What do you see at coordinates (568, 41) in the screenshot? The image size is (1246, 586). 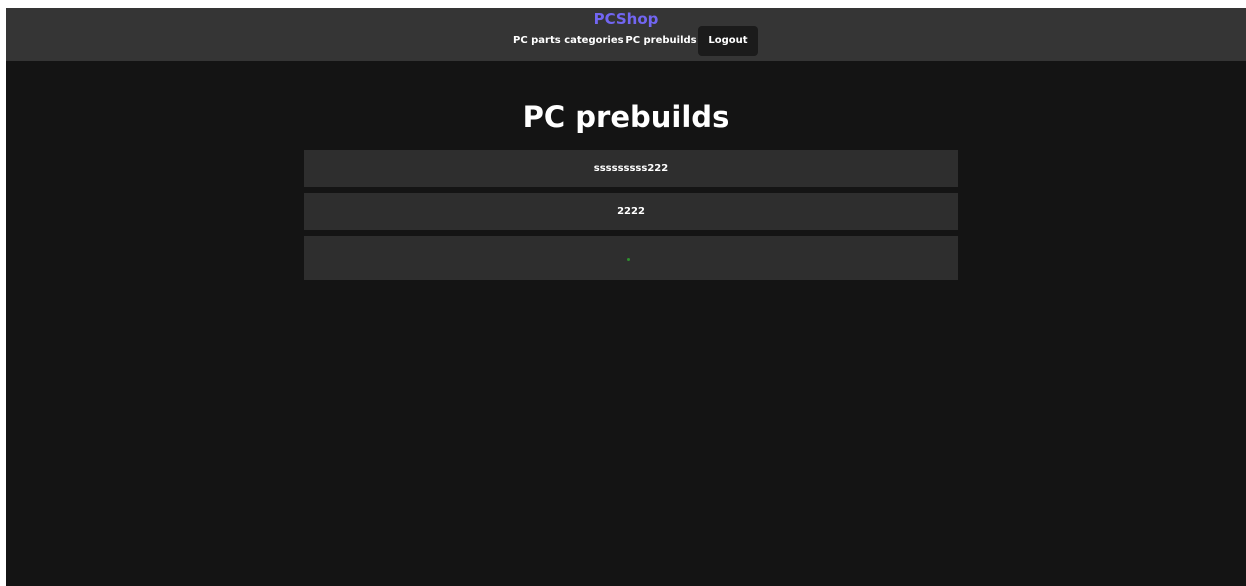 I see `nav-link-pc-parts-categories: PC parts categories` at bounding box center [568, 41].